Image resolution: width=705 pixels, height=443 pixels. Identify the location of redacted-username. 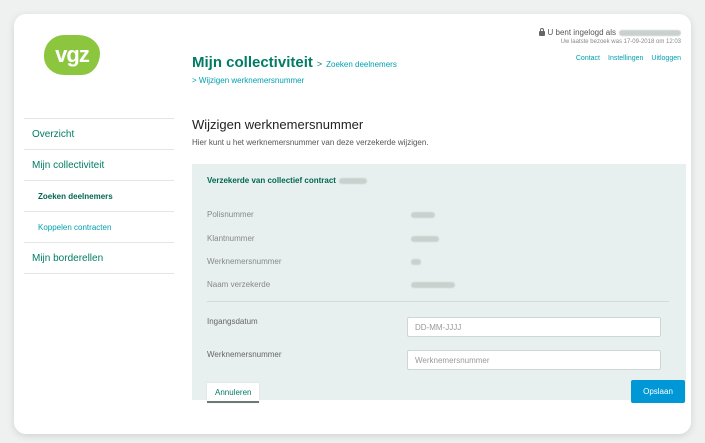
(650, 32).